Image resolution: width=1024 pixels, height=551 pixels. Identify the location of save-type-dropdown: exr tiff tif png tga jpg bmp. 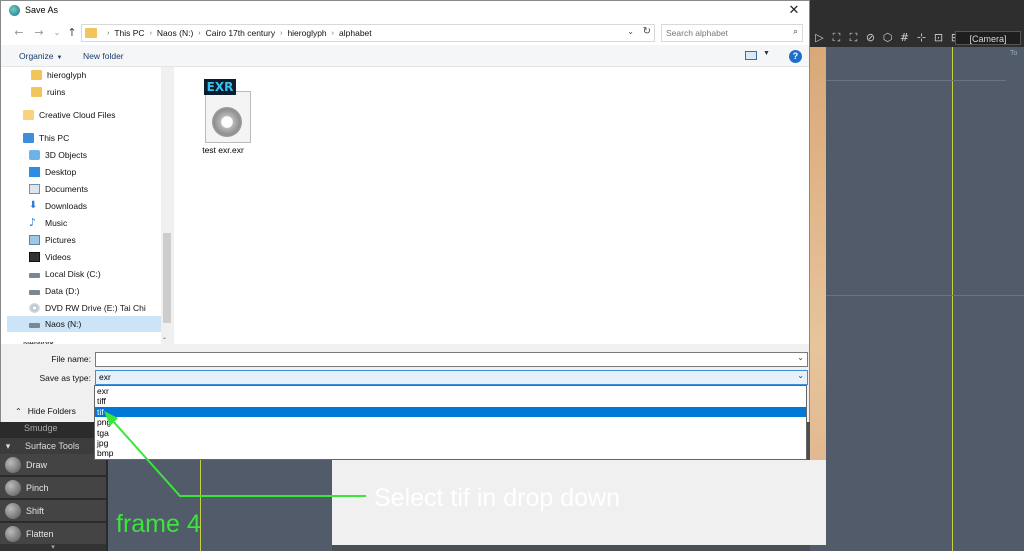
(450, 422).